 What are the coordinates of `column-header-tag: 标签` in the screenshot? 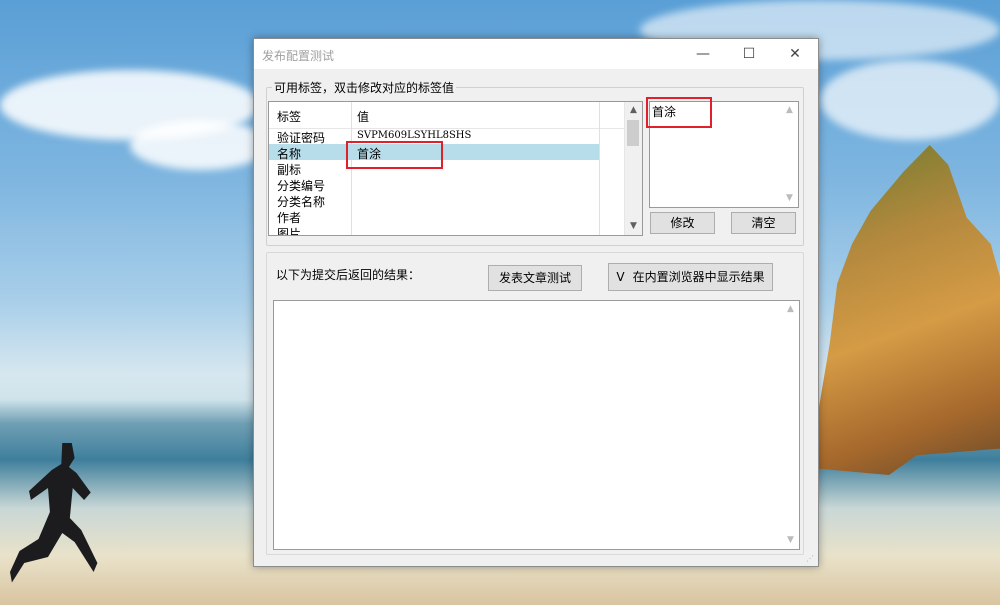 It's located at (289, 116).